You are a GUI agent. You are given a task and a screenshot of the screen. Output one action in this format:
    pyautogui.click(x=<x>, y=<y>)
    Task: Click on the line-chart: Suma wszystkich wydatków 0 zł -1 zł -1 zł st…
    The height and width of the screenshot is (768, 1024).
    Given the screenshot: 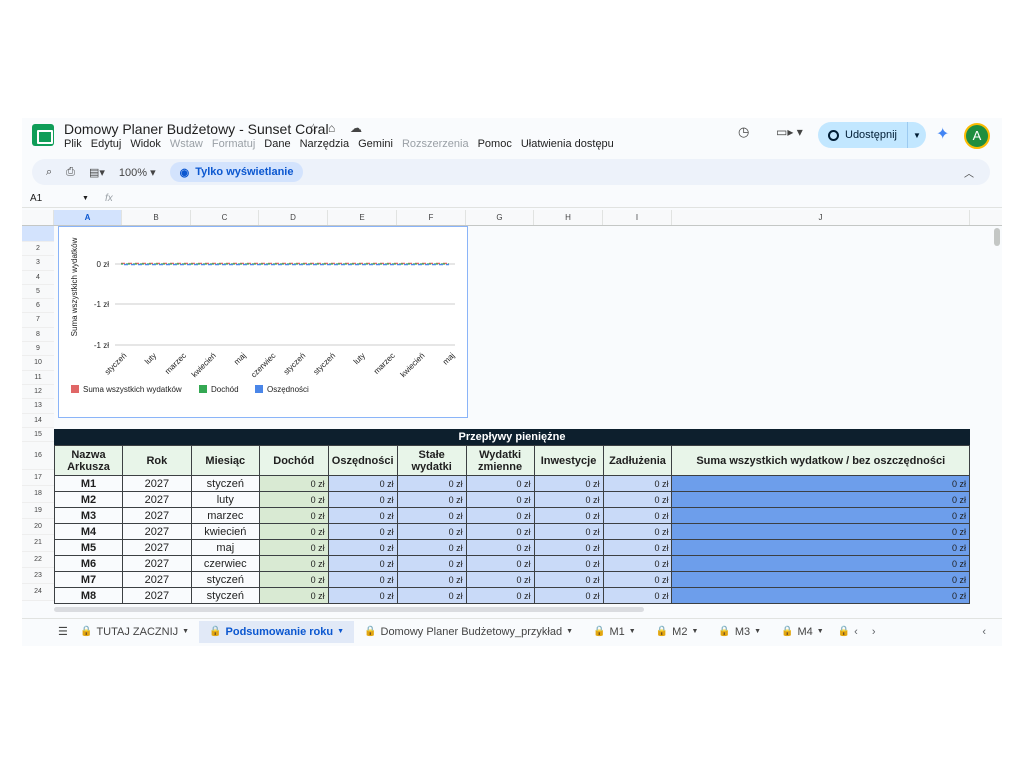 What is the action you would take?
    pyautogui.click(x=263, y=322)
    